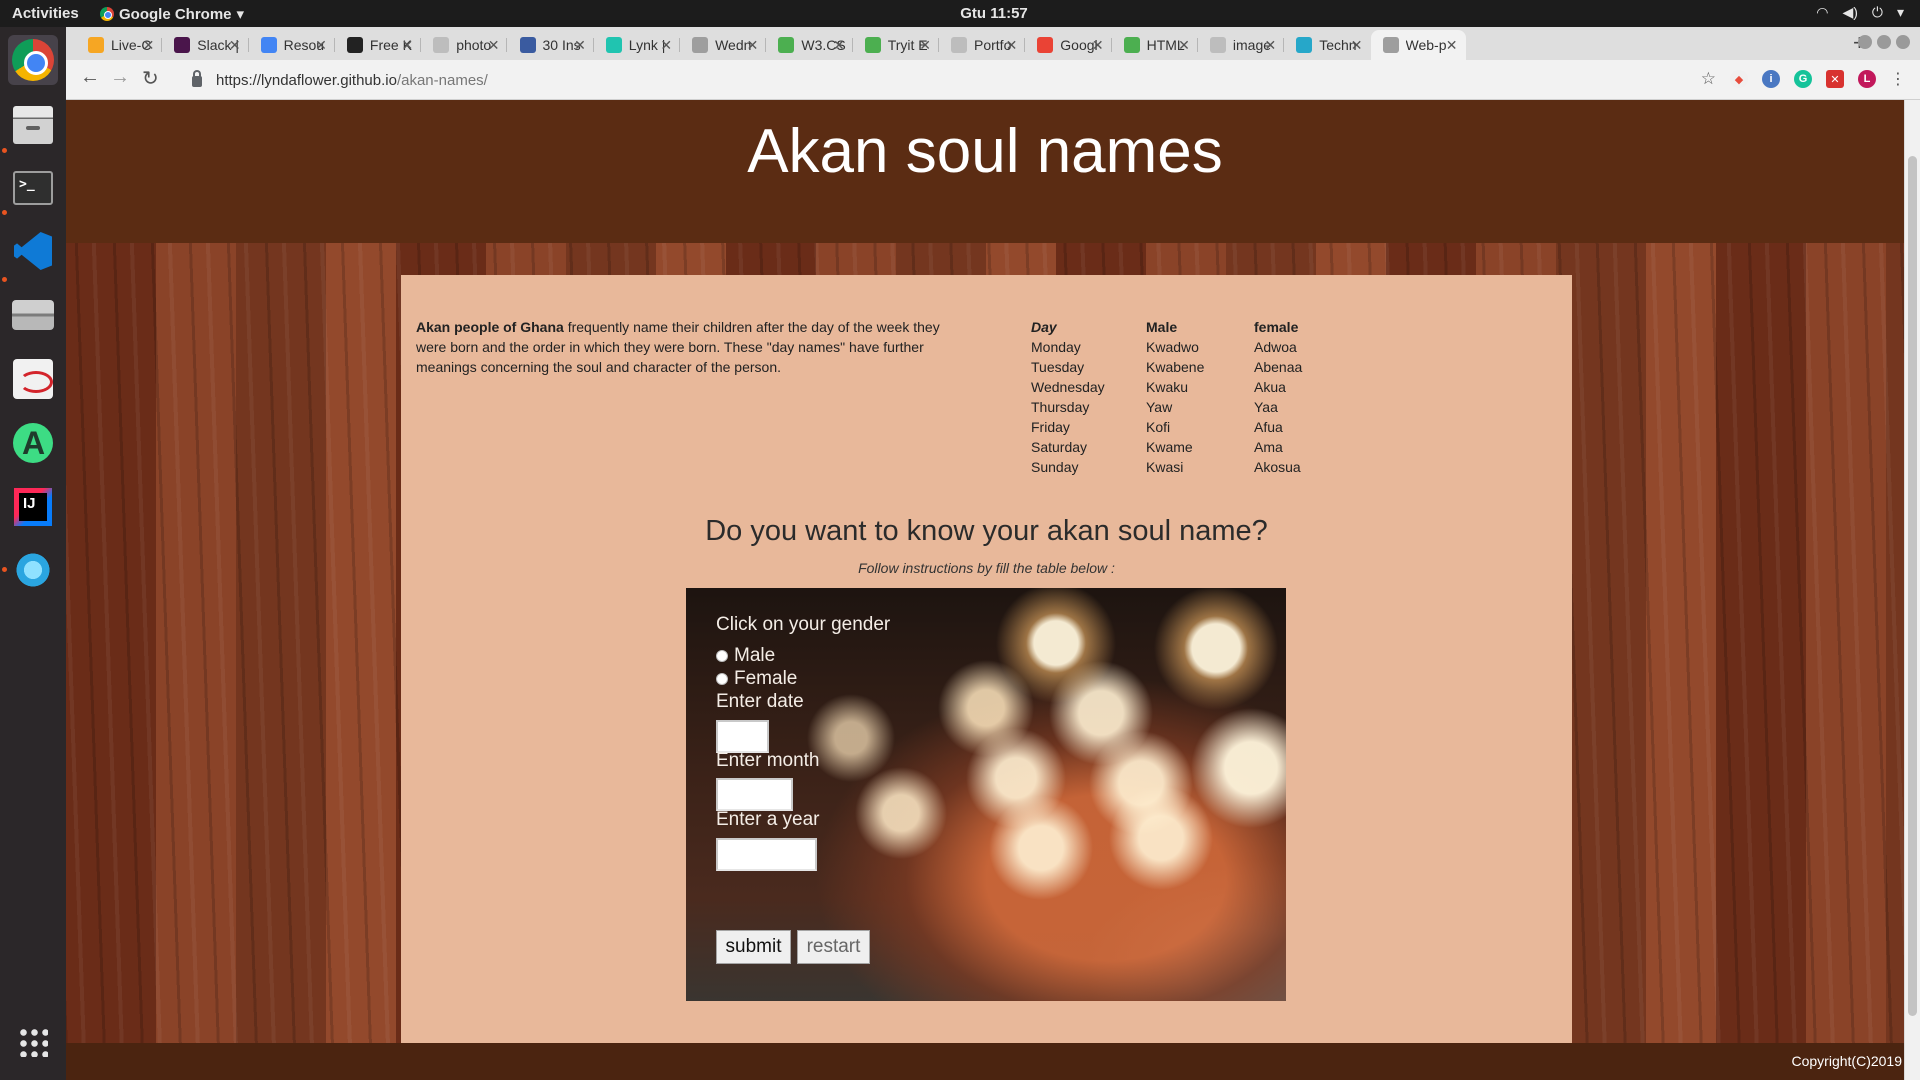 The width and height of the screenshot is (1920, 1080). I want to click on profile-avatar: L, so click(1867, 79).